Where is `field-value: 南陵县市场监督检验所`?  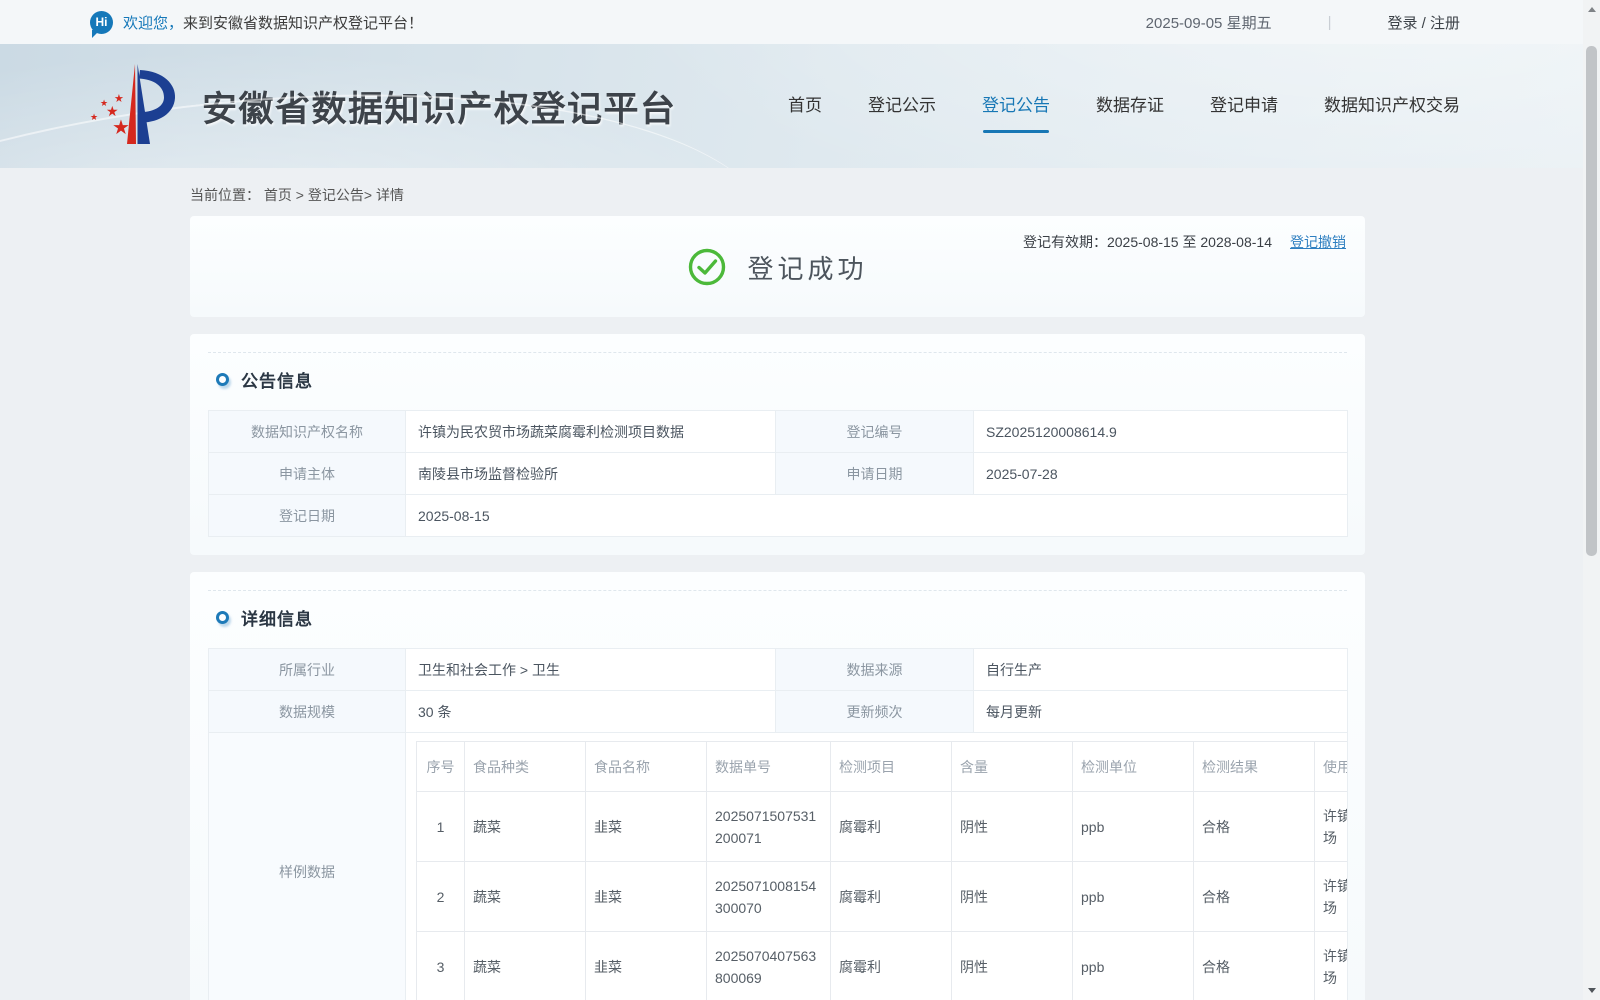 field-value: 南陵县市场监督检验所 is located at coordinates (590, 473).